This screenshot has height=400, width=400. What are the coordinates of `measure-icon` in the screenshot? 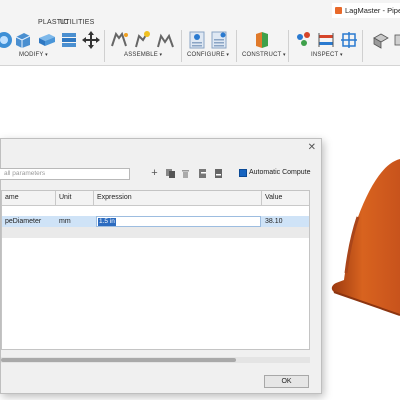 It's located at (304, 40).